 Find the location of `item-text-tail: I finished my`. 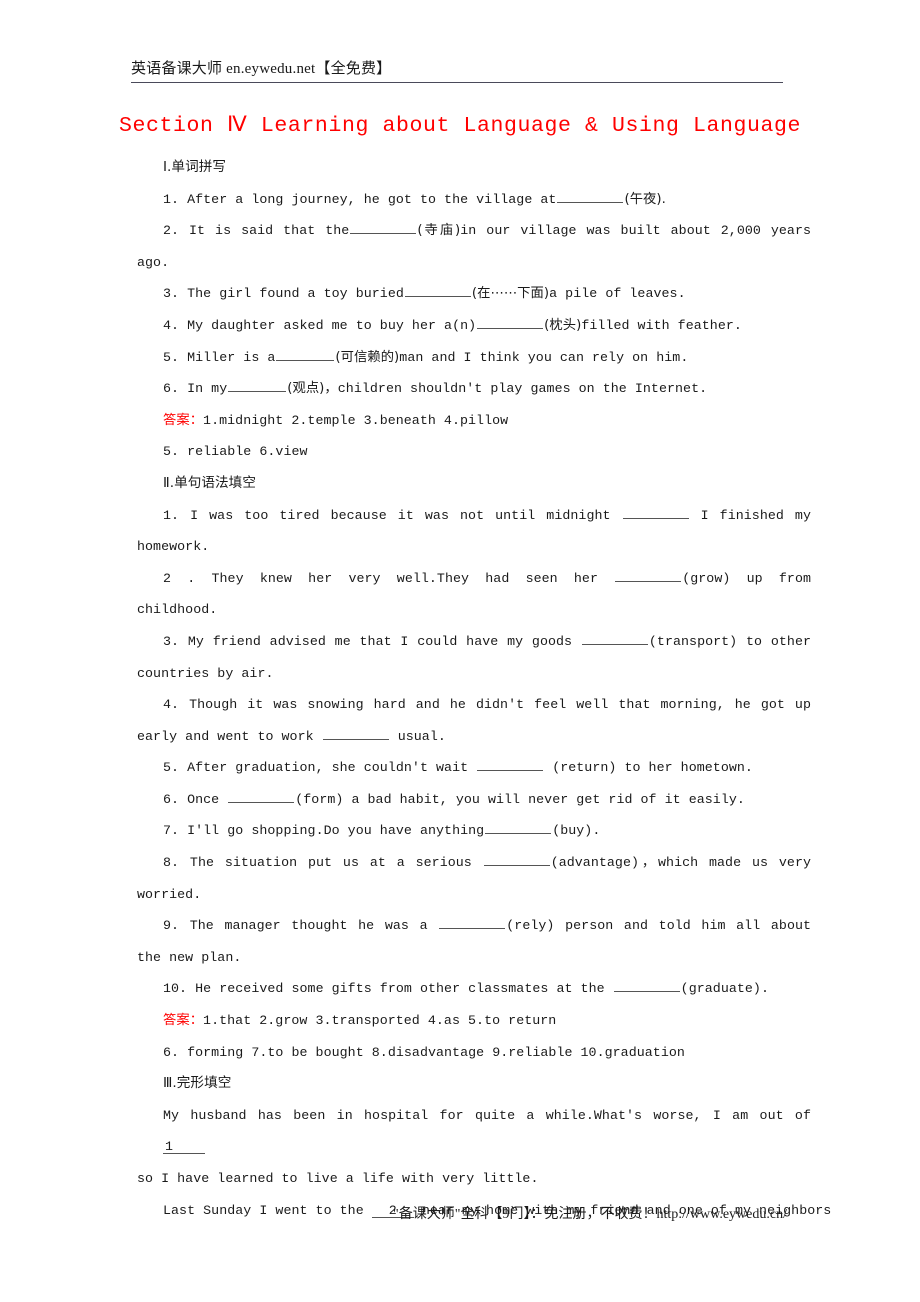

item-text-tail: I finished my is located at coordinates (755, 515).